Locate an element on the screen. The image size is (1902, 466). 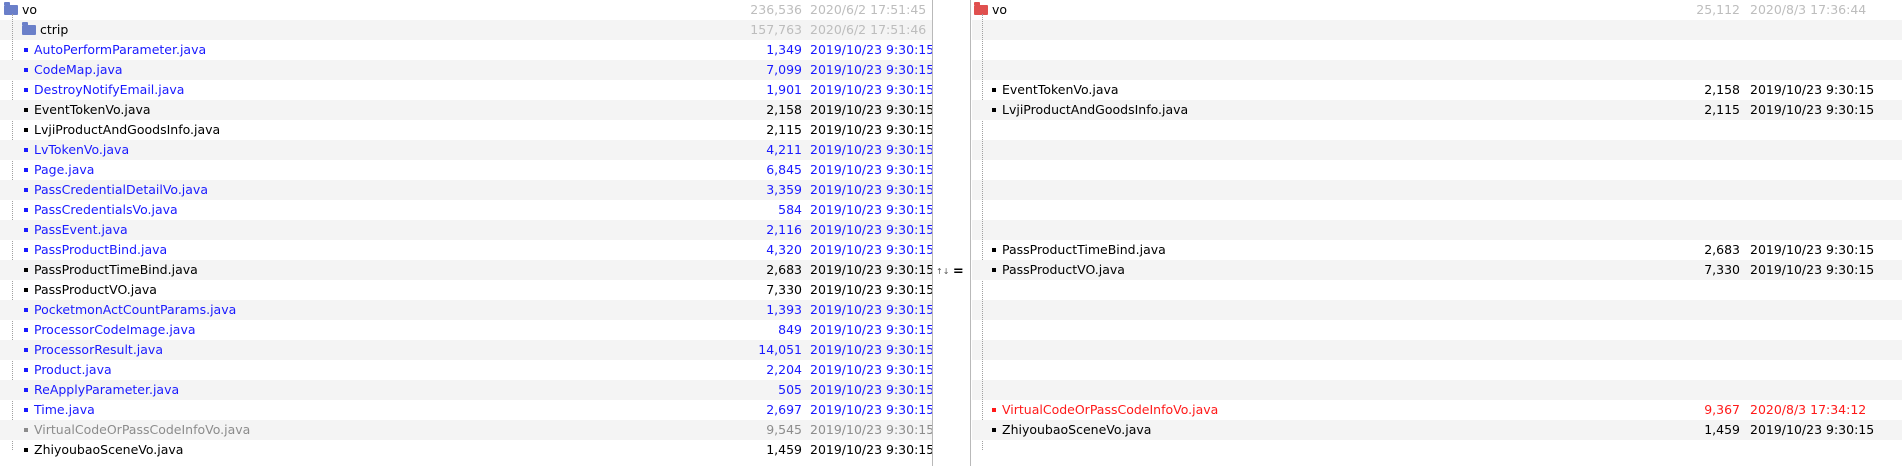
file-name-cell: AutoPerformParameter.java is located at coordinates (115, 50).